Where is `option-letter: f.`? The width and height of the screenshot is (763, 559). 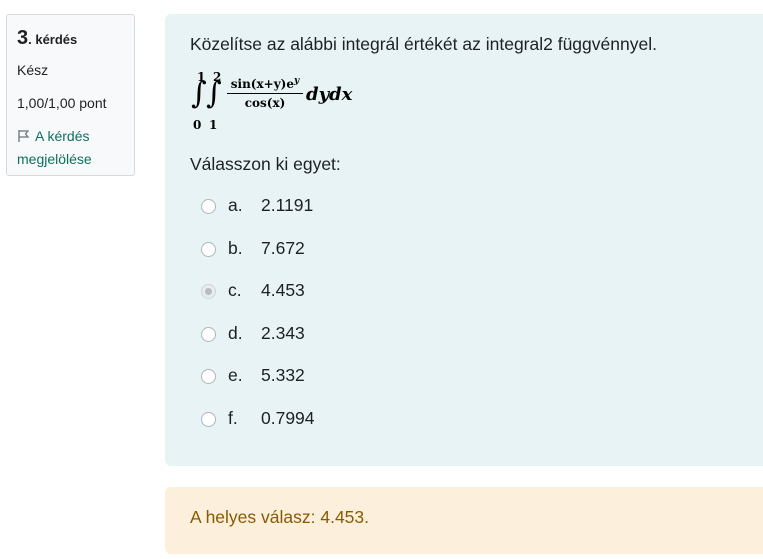
option-letter: f. is located at coordinates (233, 418).